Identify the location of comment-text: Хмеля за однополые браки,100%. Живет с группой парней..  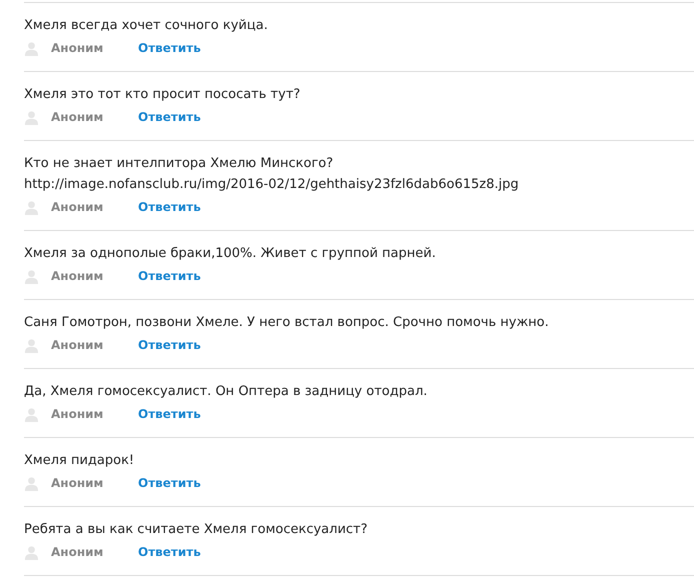
(230, 254).